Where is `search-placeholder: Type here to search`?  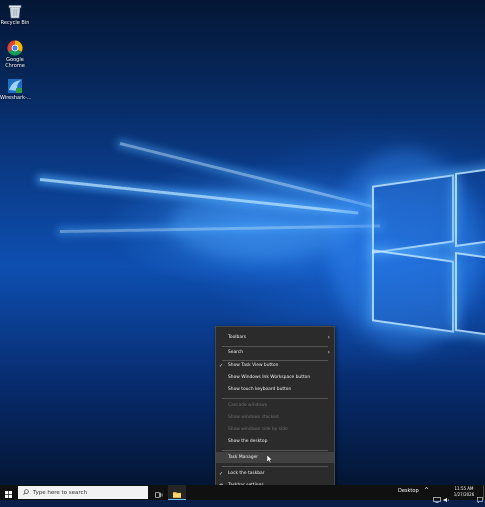
search-placeholder: Type here to search is located at coordinates (60, 492).